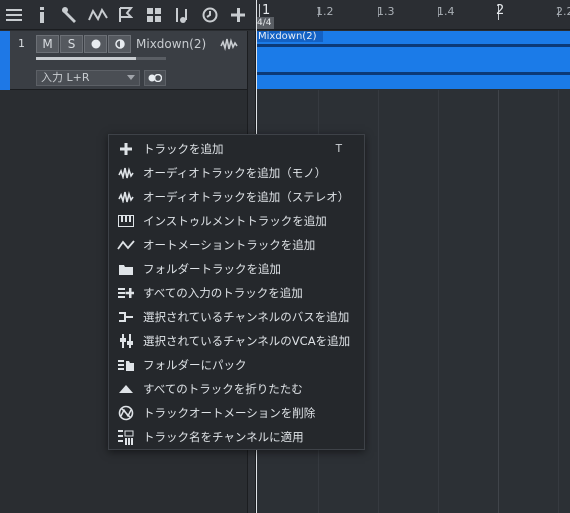 The width and height of the screenshot is (570, 513). I want to click on menu-item-label: フォルダートラックを追加, so click(212, 269).